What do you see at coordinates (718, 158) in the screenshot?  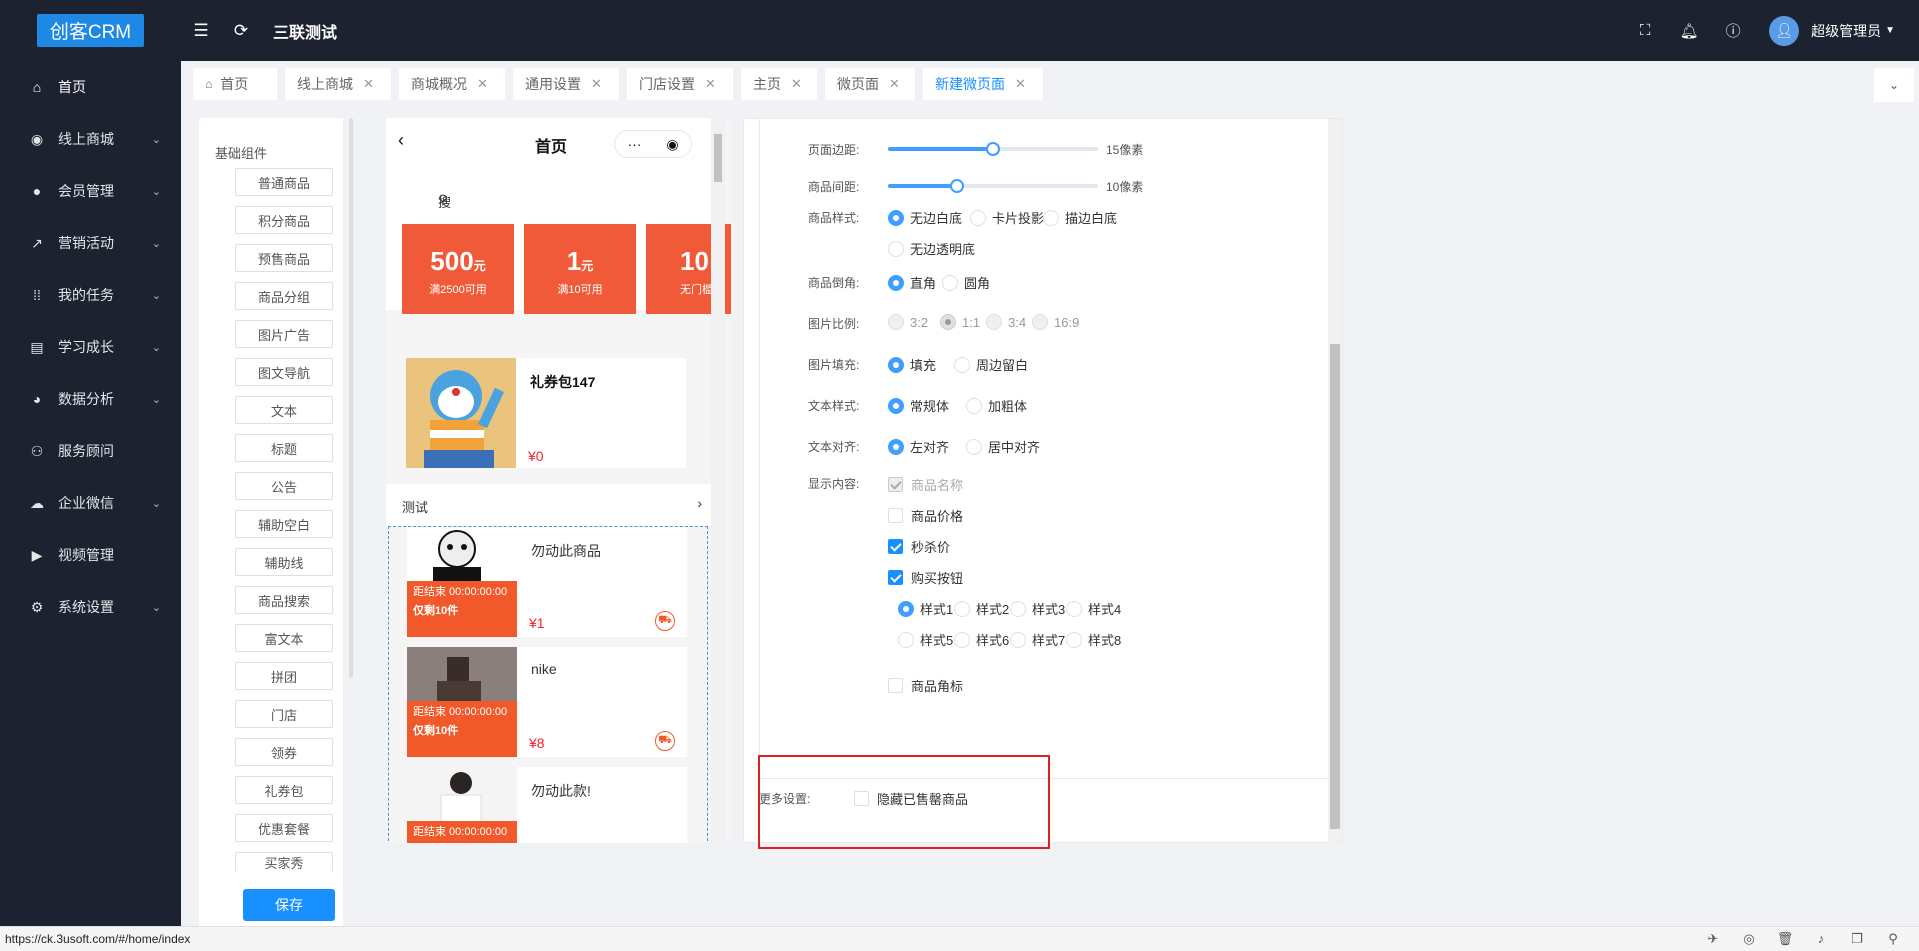 I see `preview-scrollbar-thumb` at bounding box center [718, 158].